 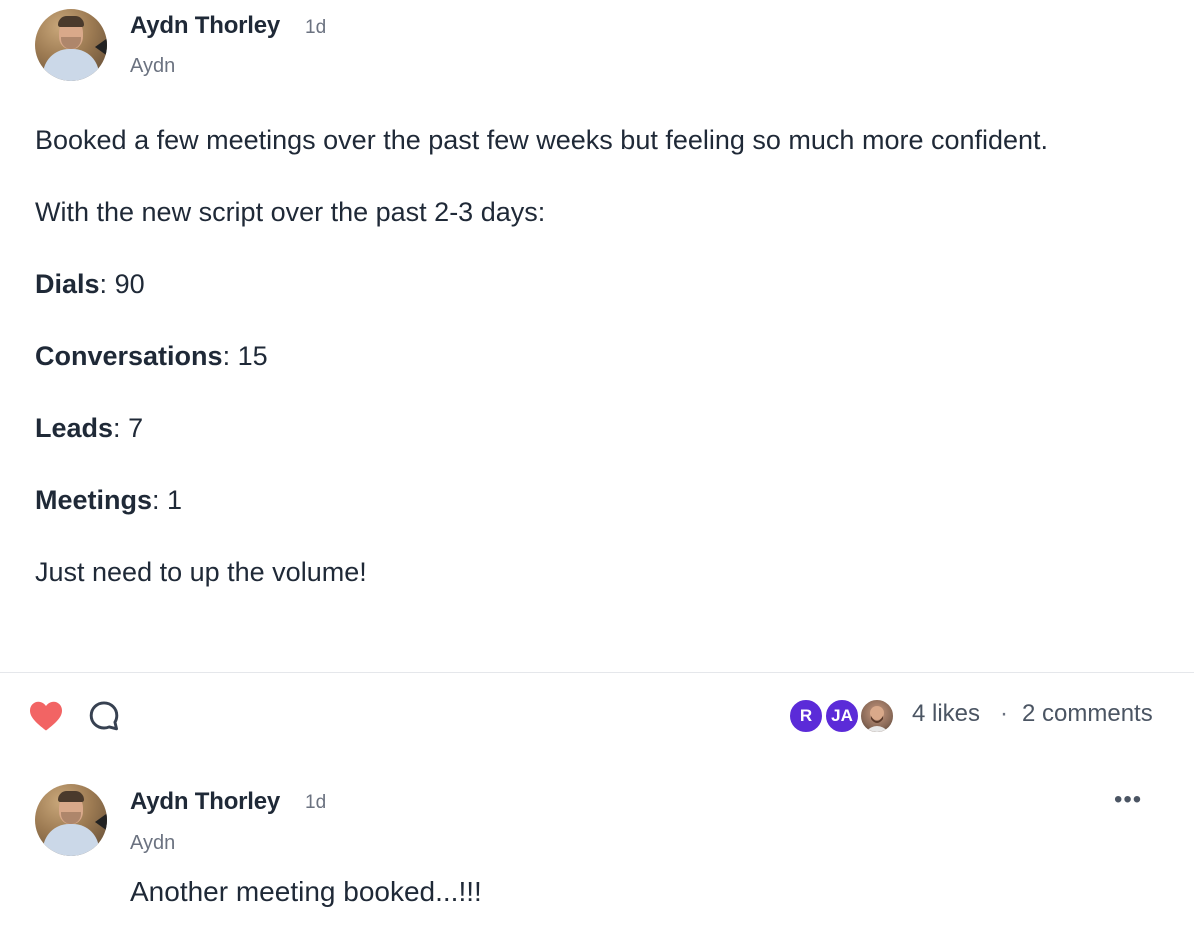 What do you see at coordinates (806, 716) in the screenshot?
I see `liker-avatar: R` at bounding box center [806, 716].